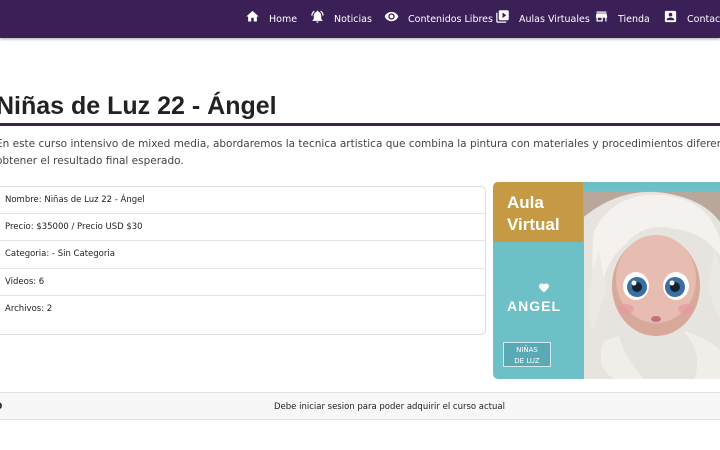 The height and width of the screenshot is (450, 720). I want to click on nav-free-content-label: Contenidos Libres, so click(450, 19).